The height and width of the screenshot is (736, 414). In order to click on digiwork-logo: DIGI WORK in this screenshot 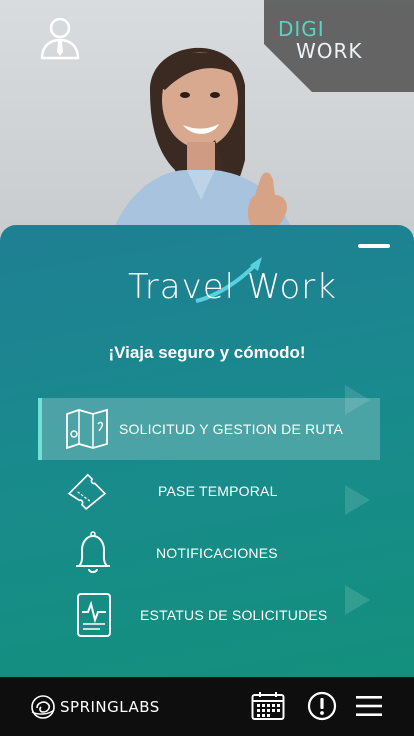, I will do `click(333, 40)`.